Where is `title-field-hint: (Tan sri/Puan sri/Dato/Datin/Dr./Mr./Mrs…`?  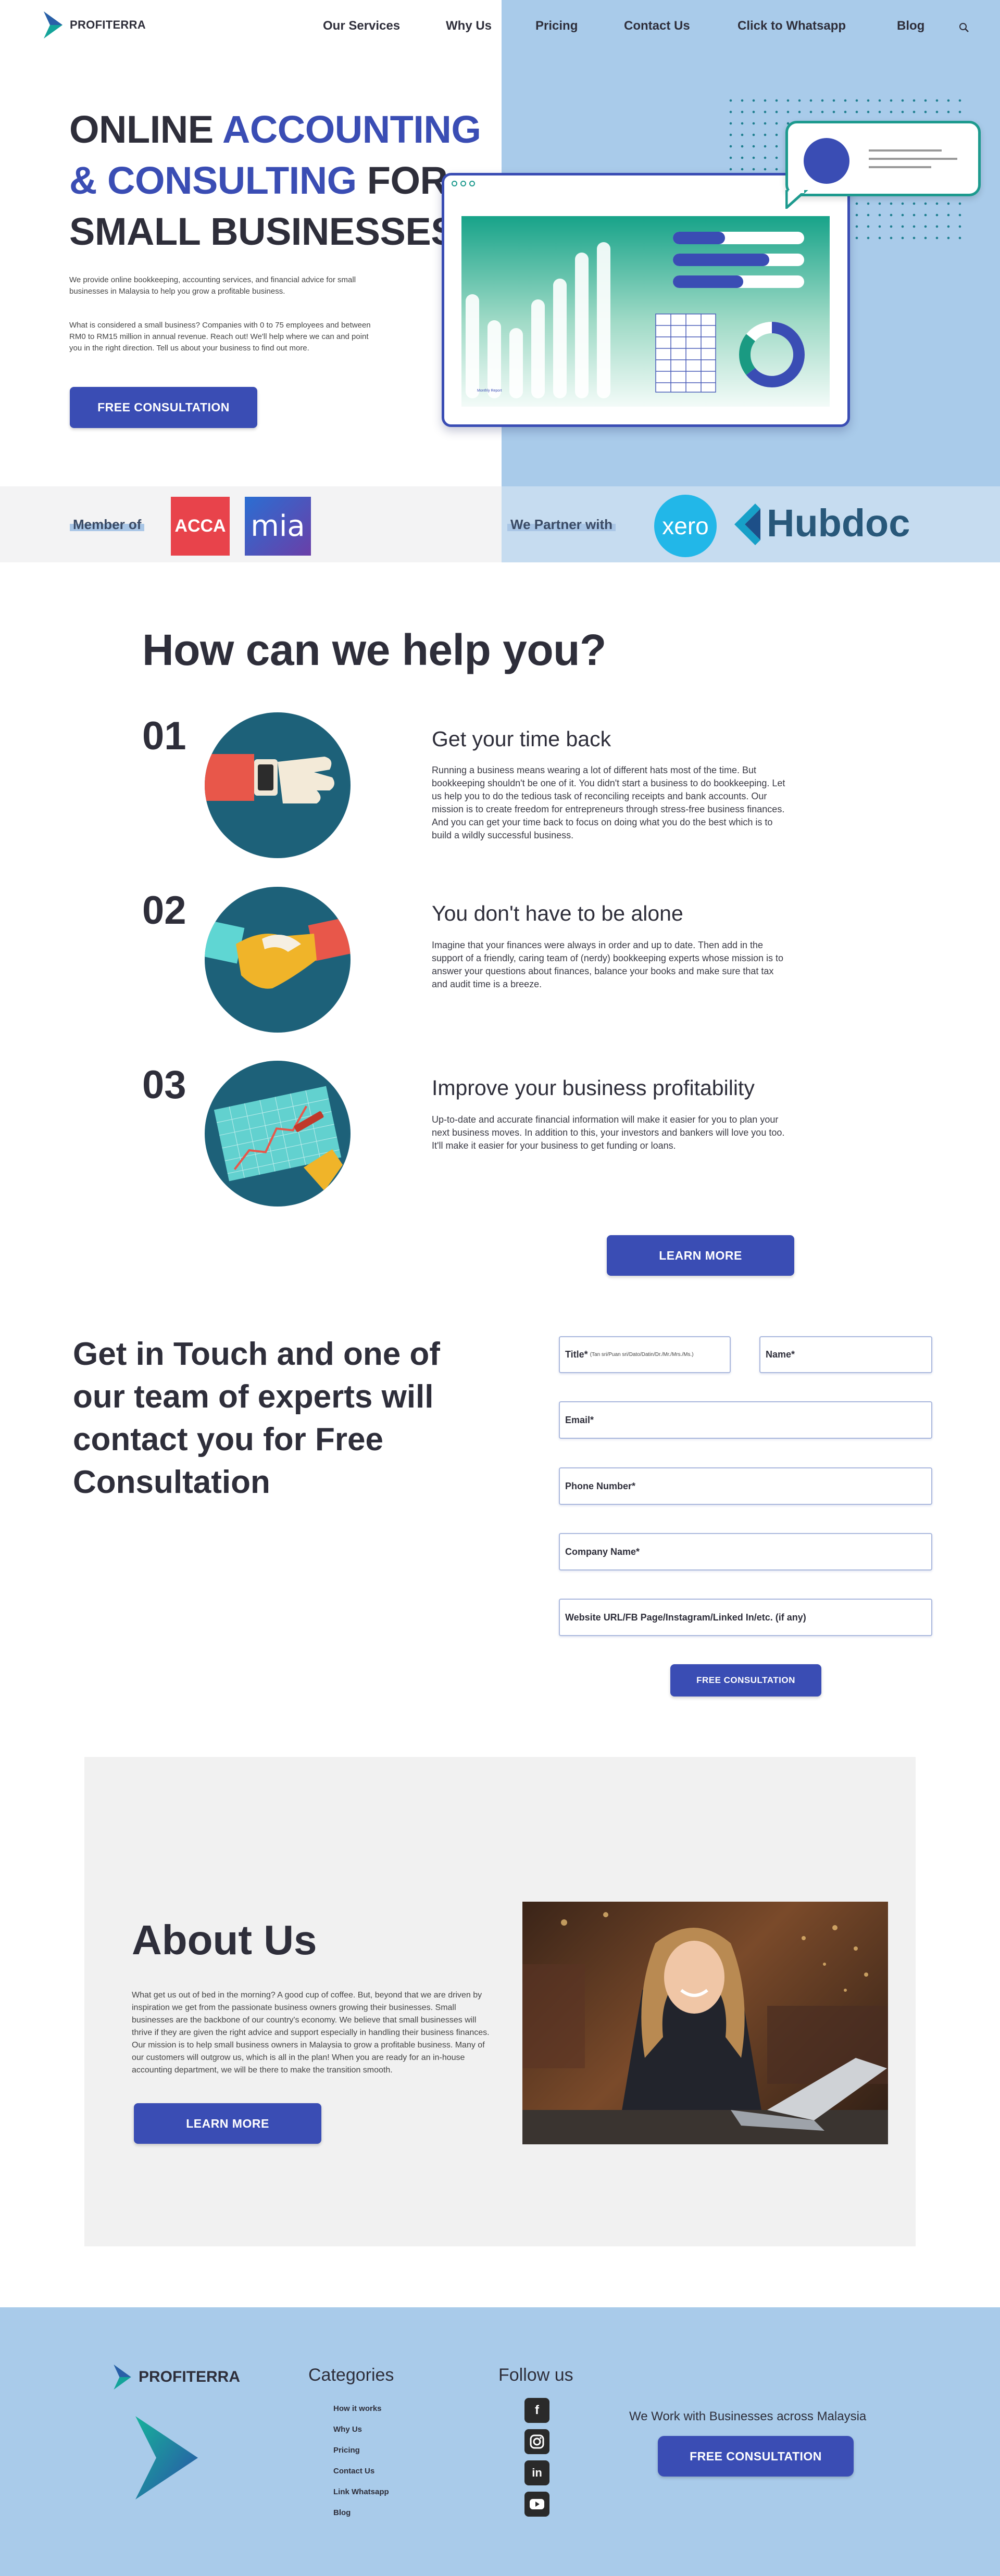 title-field-hint: (Tan sri/Puan sri/Dato/Datin/Dr./Mr./Mrs… is located at coordinates (642, 1355).